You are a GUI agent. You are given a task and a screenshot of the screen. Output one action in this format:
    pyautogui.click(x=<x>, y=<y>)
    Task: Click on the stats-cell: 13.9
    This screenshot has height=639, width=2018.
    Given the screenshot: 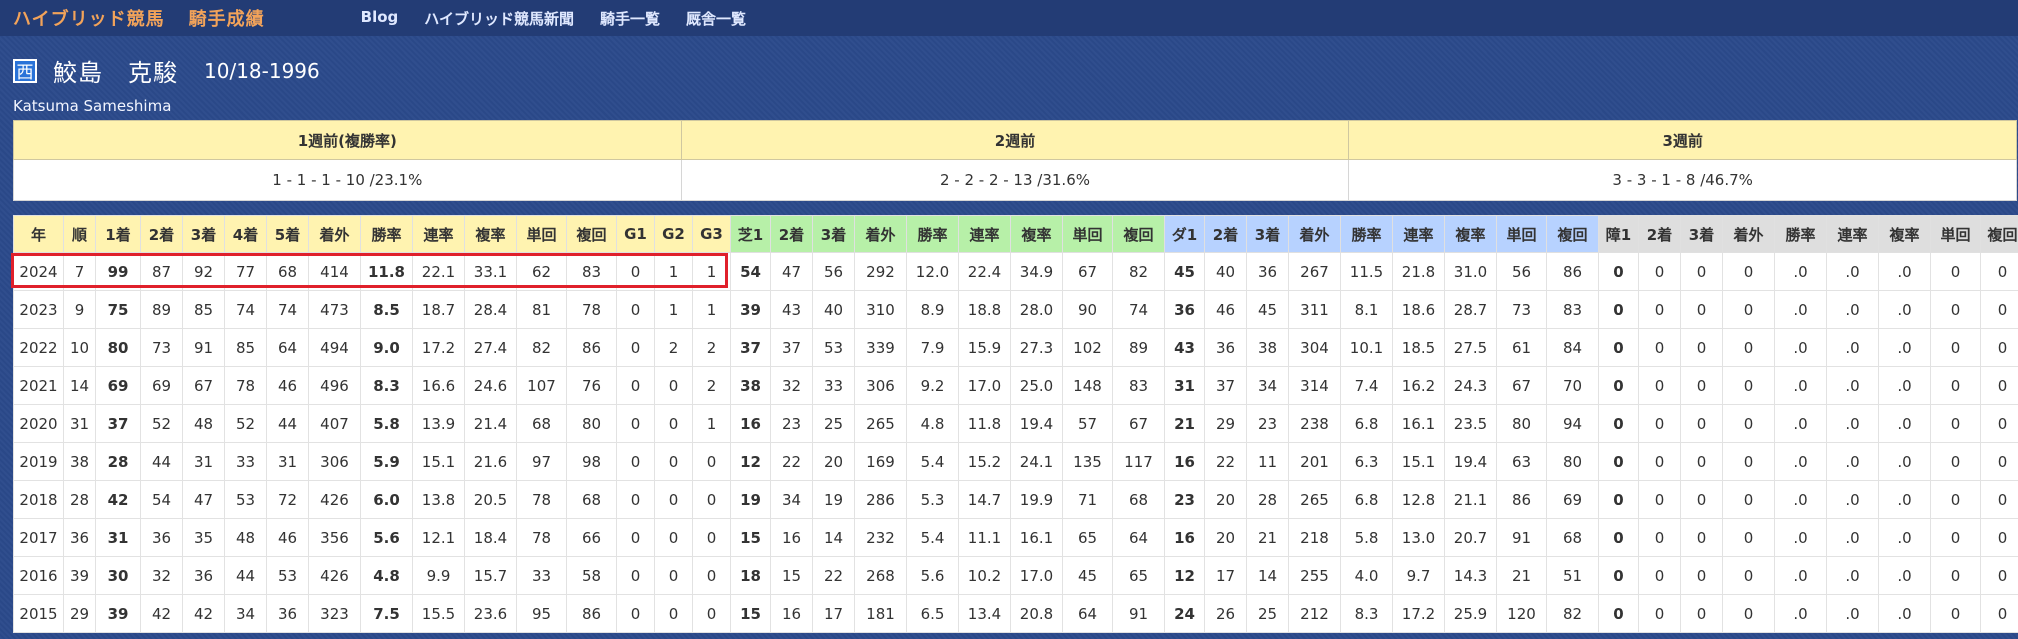 What is the action you would take?
    pyautogui.click(x=438, y=423)
    